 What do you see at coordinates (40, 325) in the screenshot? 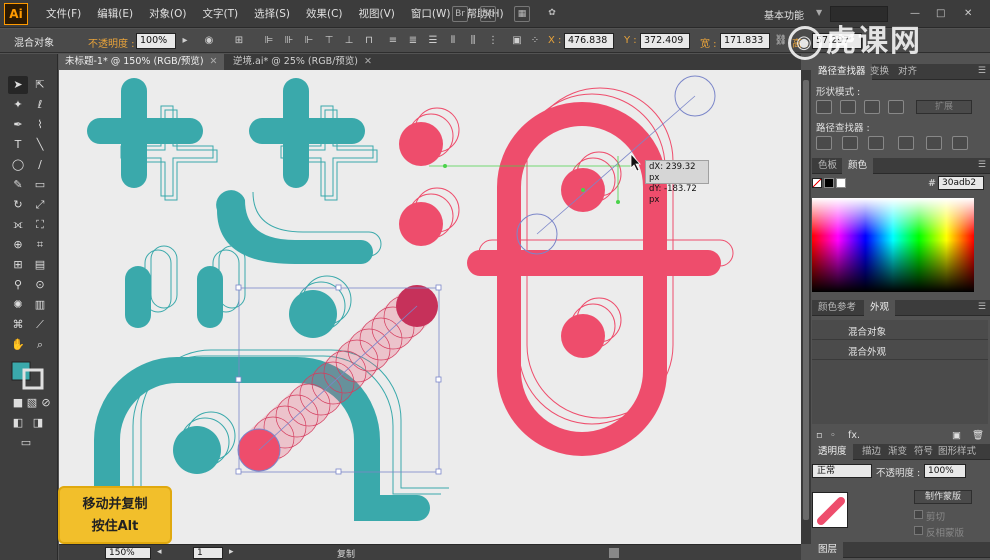
I see `slice-tool-icon: ⟋` at bounding box center [40, 325].